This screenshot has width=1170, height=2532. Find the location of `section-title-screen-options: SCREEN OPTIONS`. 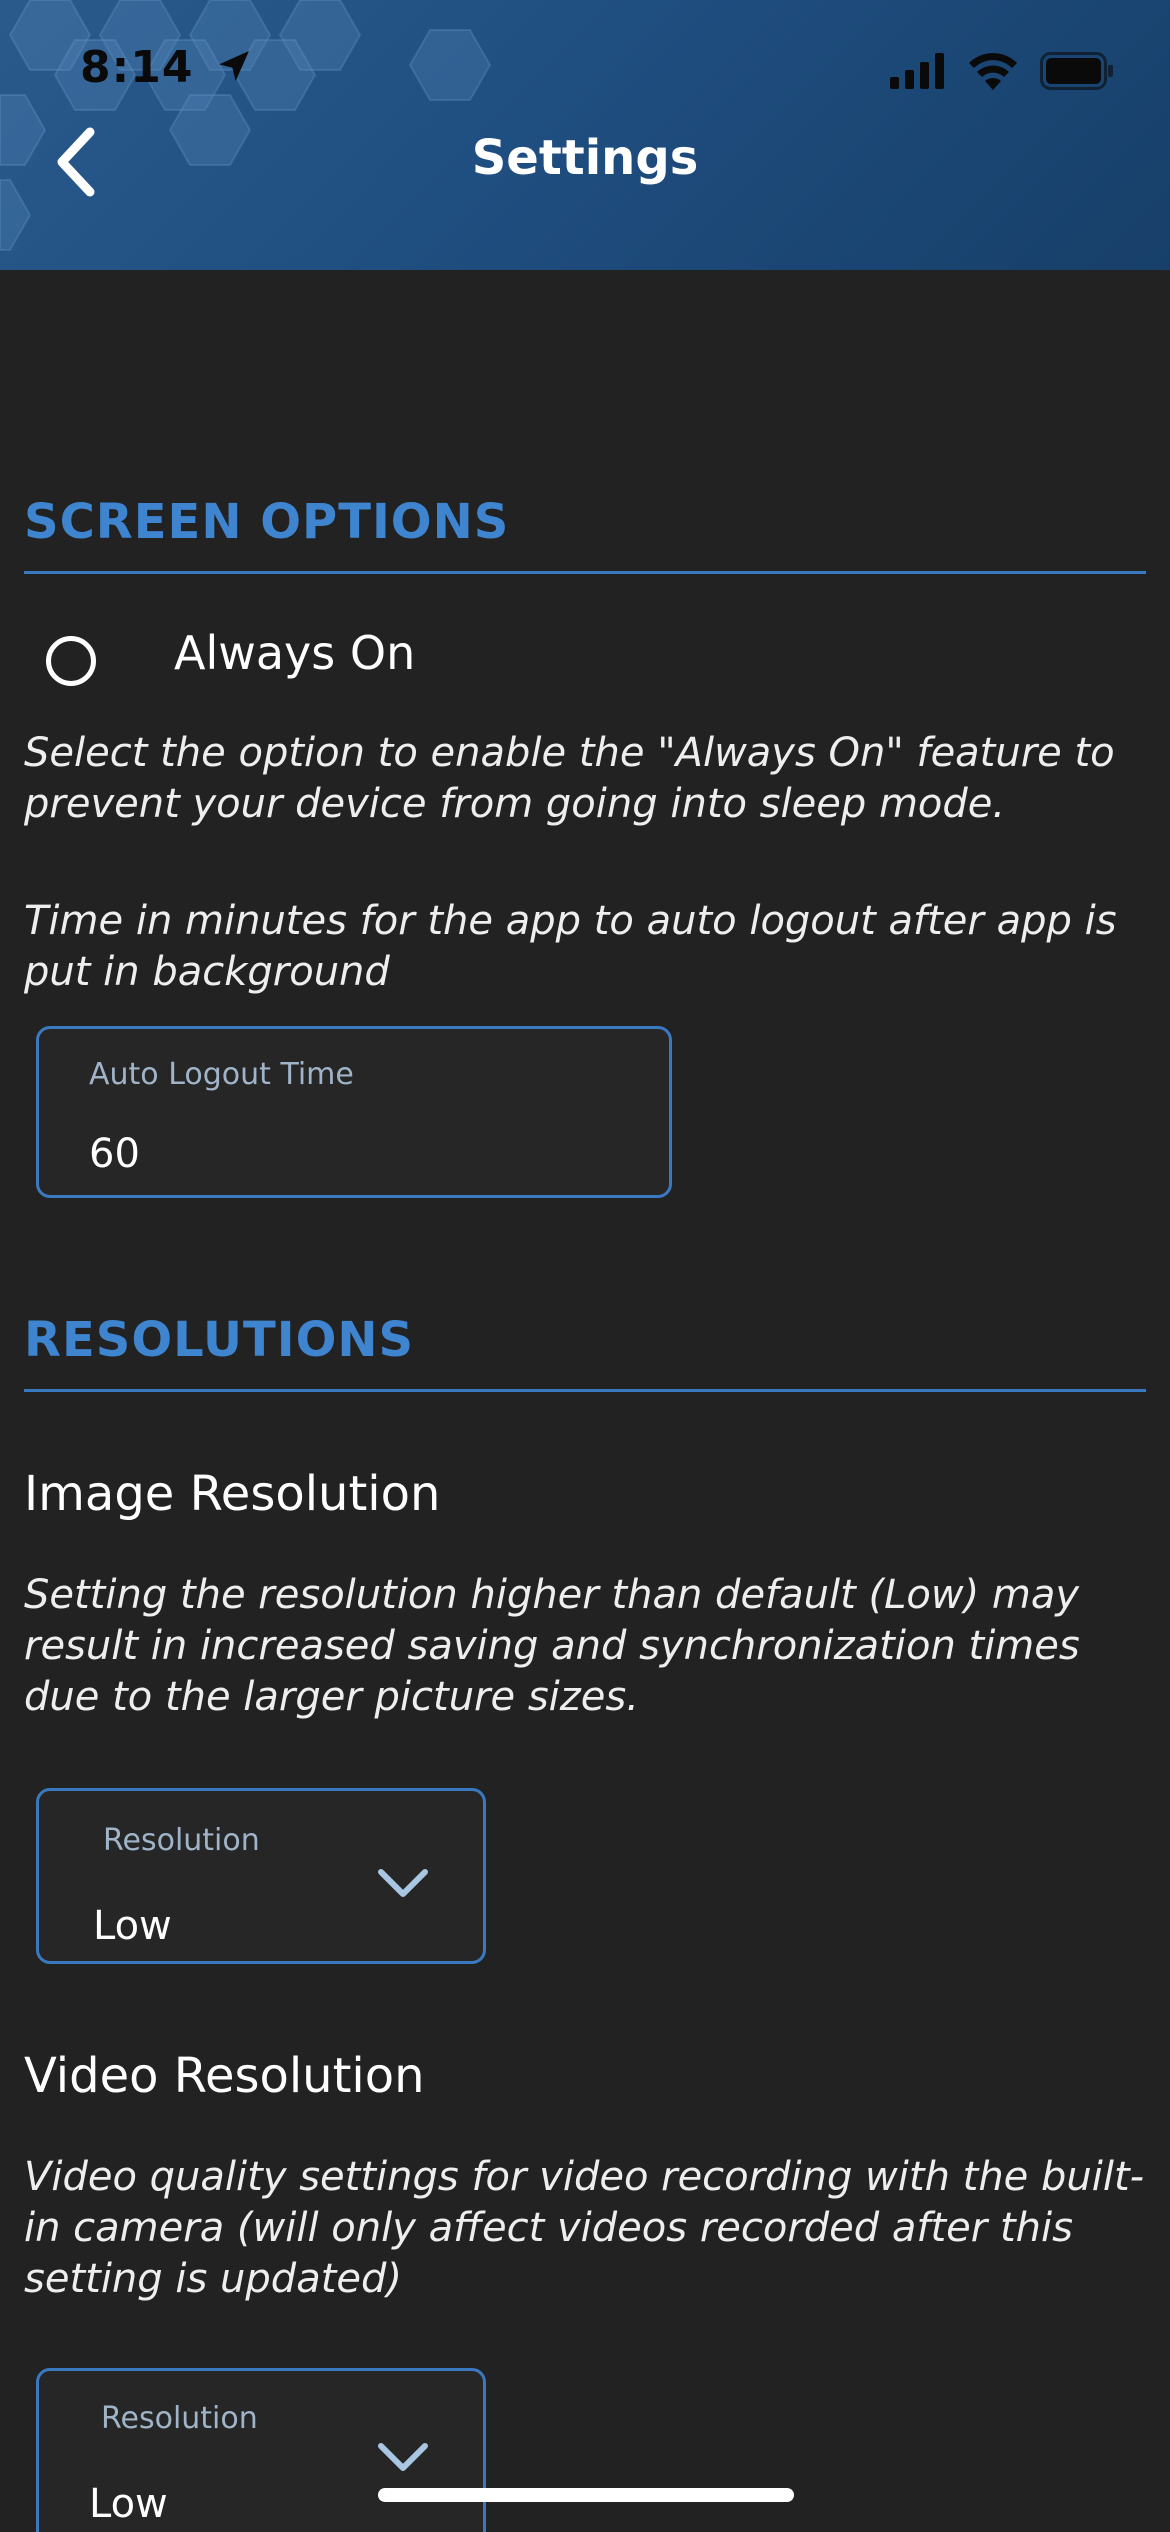

section-title-screen-options: SCREEN OPTIONS is located at coordinates (267, 522).